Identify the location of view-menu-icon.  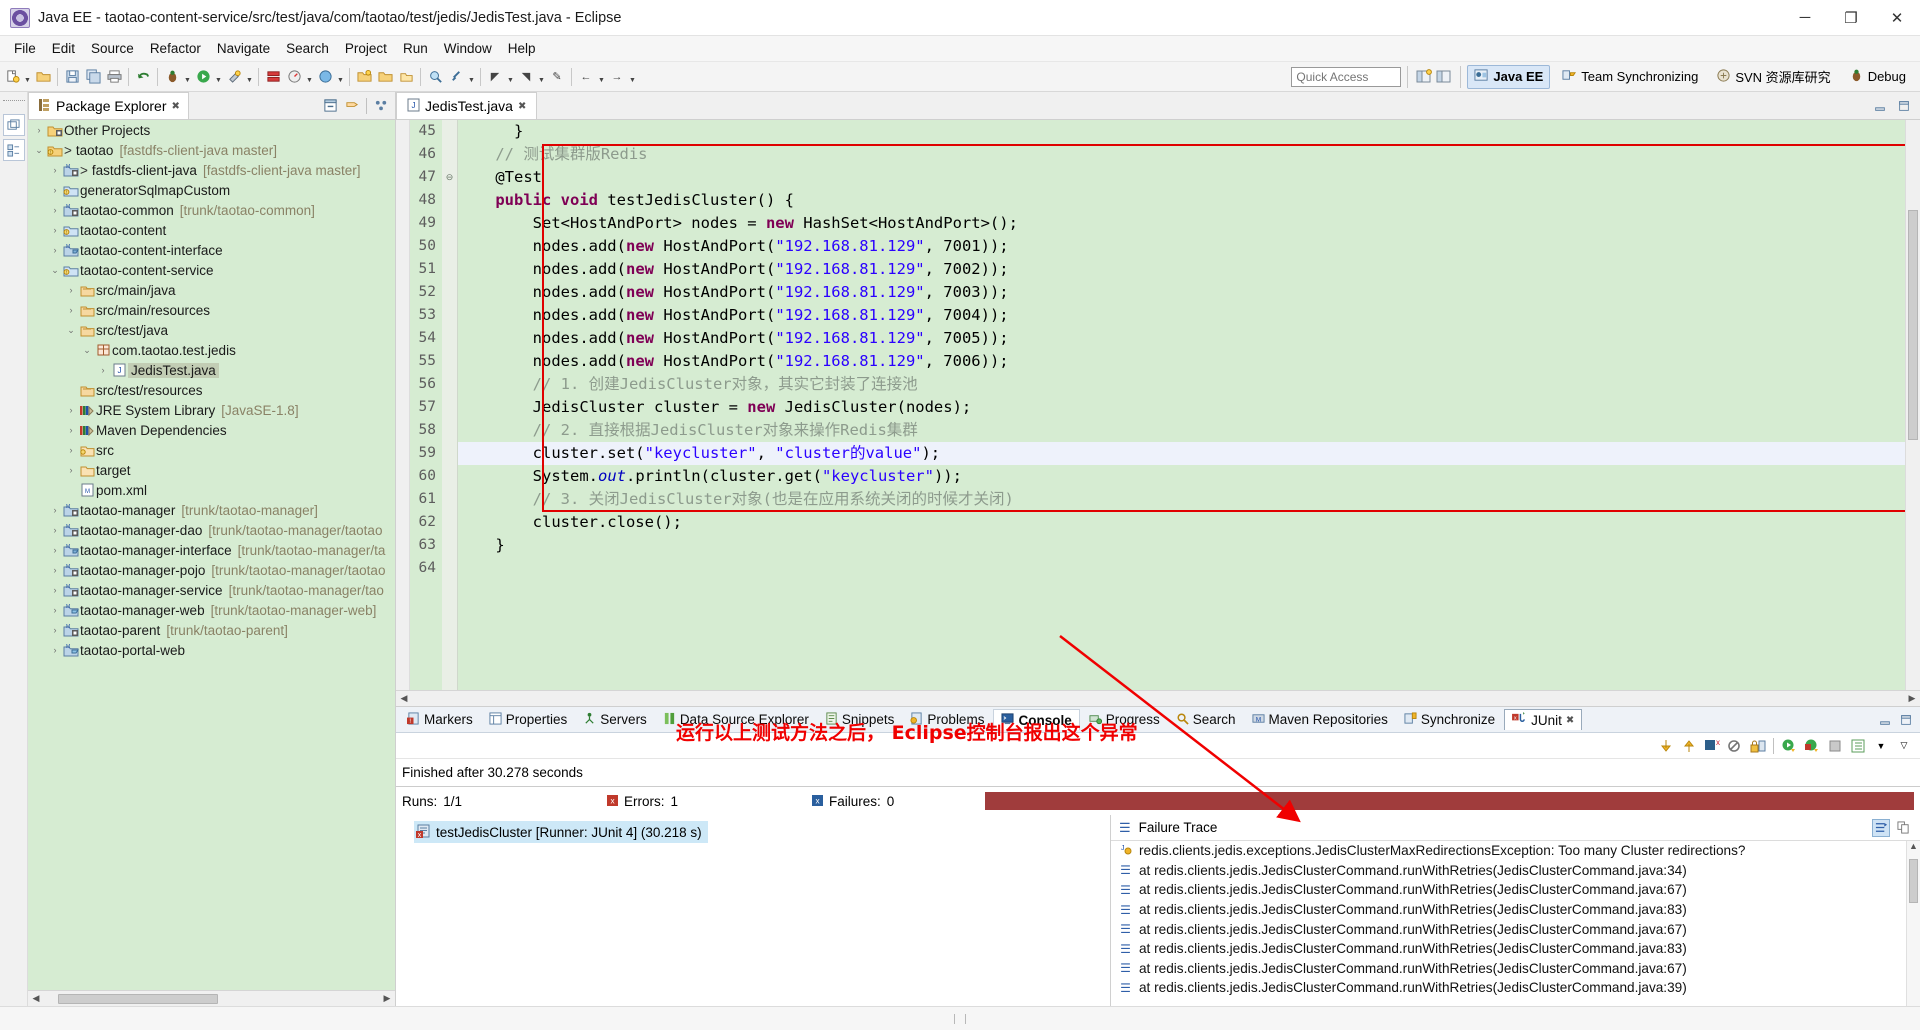
(381, 106).